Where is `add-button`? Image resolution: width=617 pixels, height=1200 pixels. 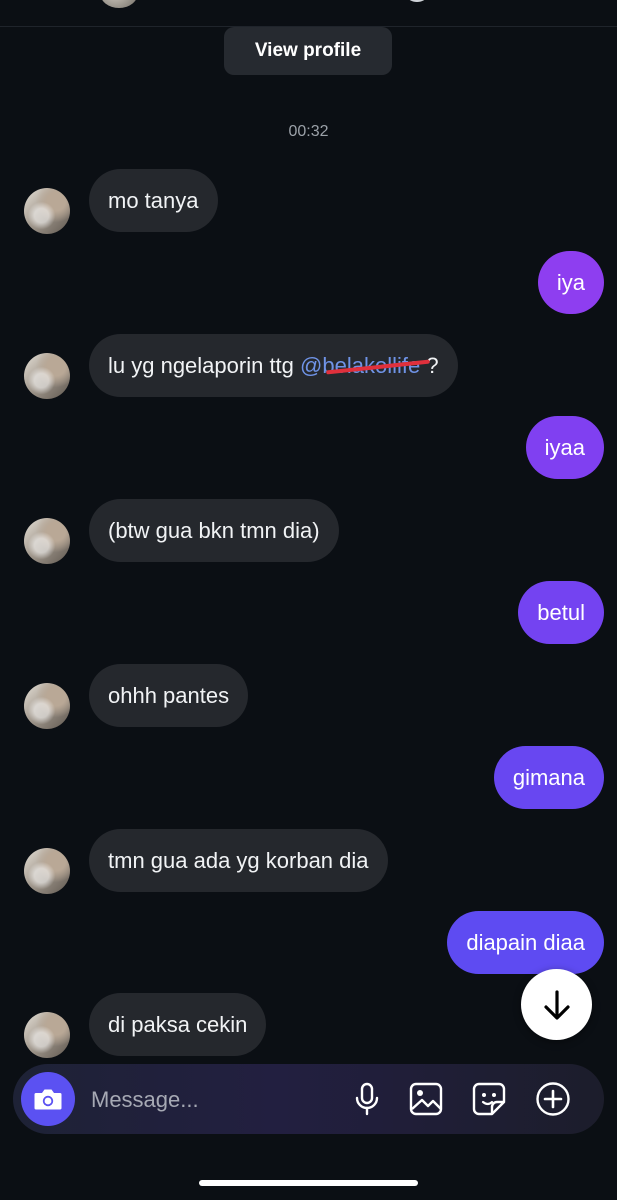 add-button is located at coordinates (553, 1099).